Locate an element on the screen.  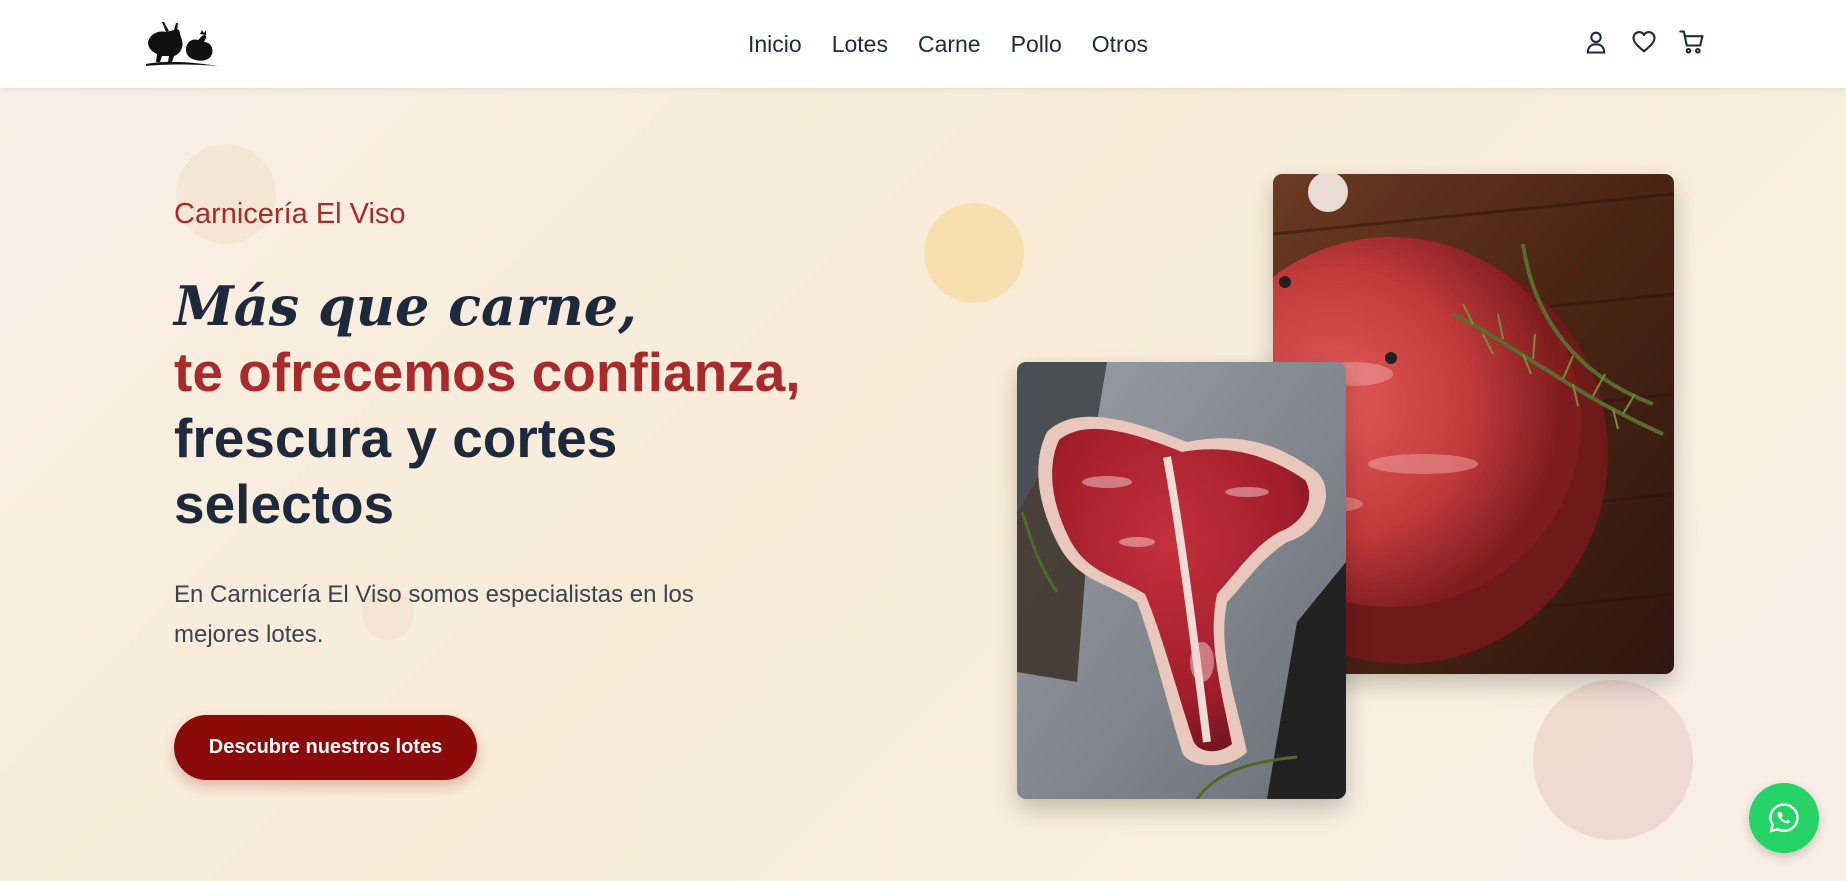
whatsapp-icon is located at coordinates (1784, 818).